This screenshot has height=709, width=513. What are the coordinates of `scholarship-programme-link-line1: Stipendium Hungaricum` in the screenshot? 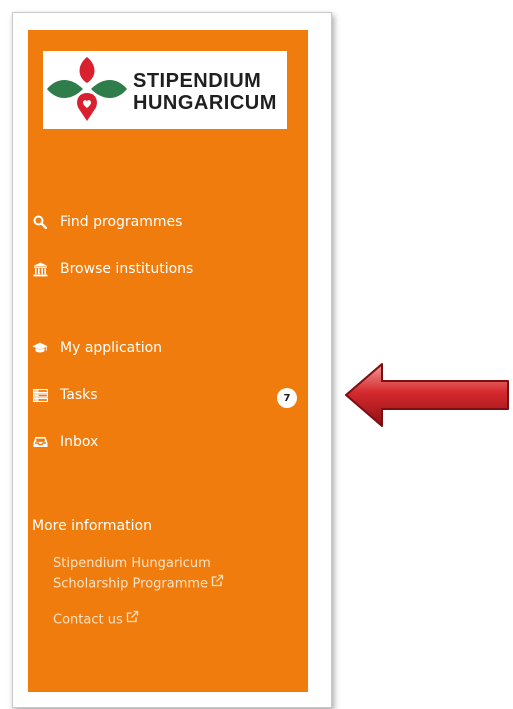 It's located at (132, 563).